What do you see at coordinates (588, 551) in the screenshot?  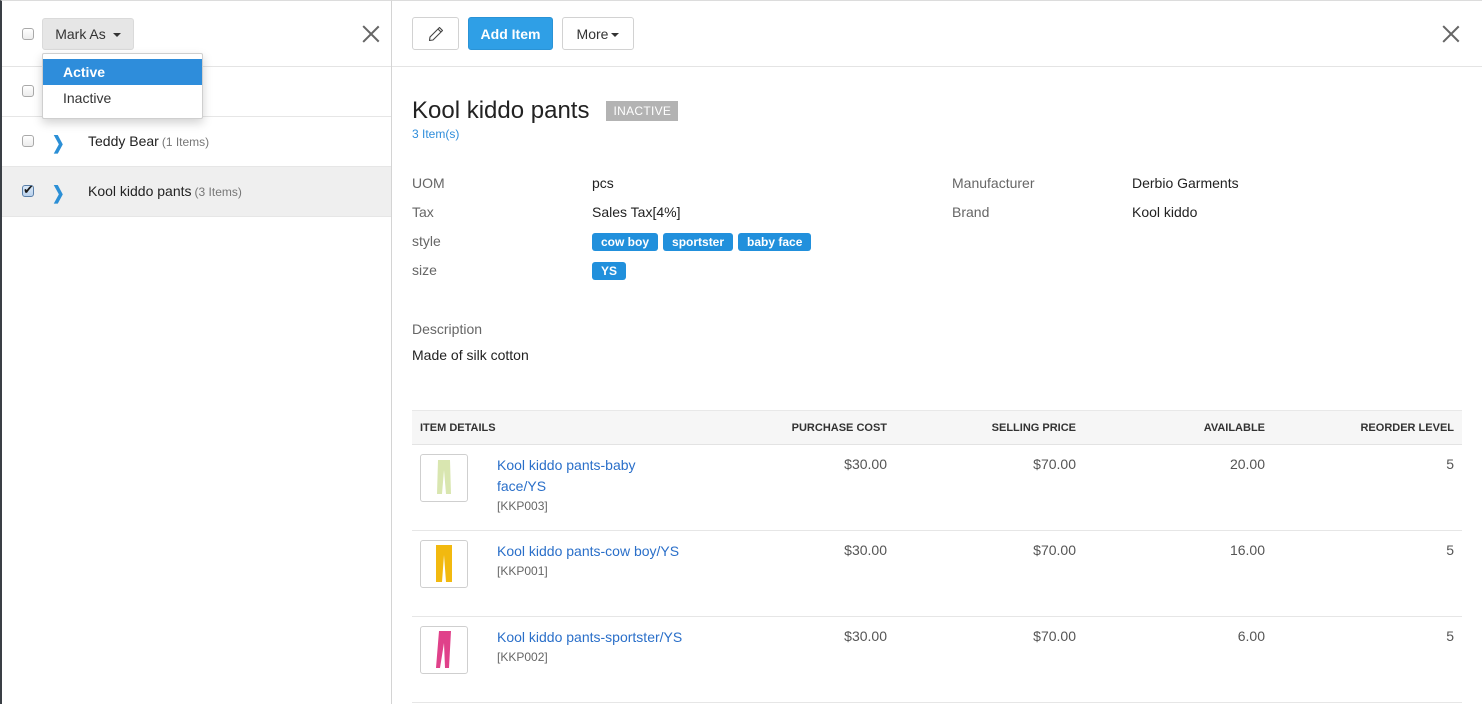 I see `item-name-link: Kool kiddo pants-cow boy/YS` at bounding box center [588, 551].